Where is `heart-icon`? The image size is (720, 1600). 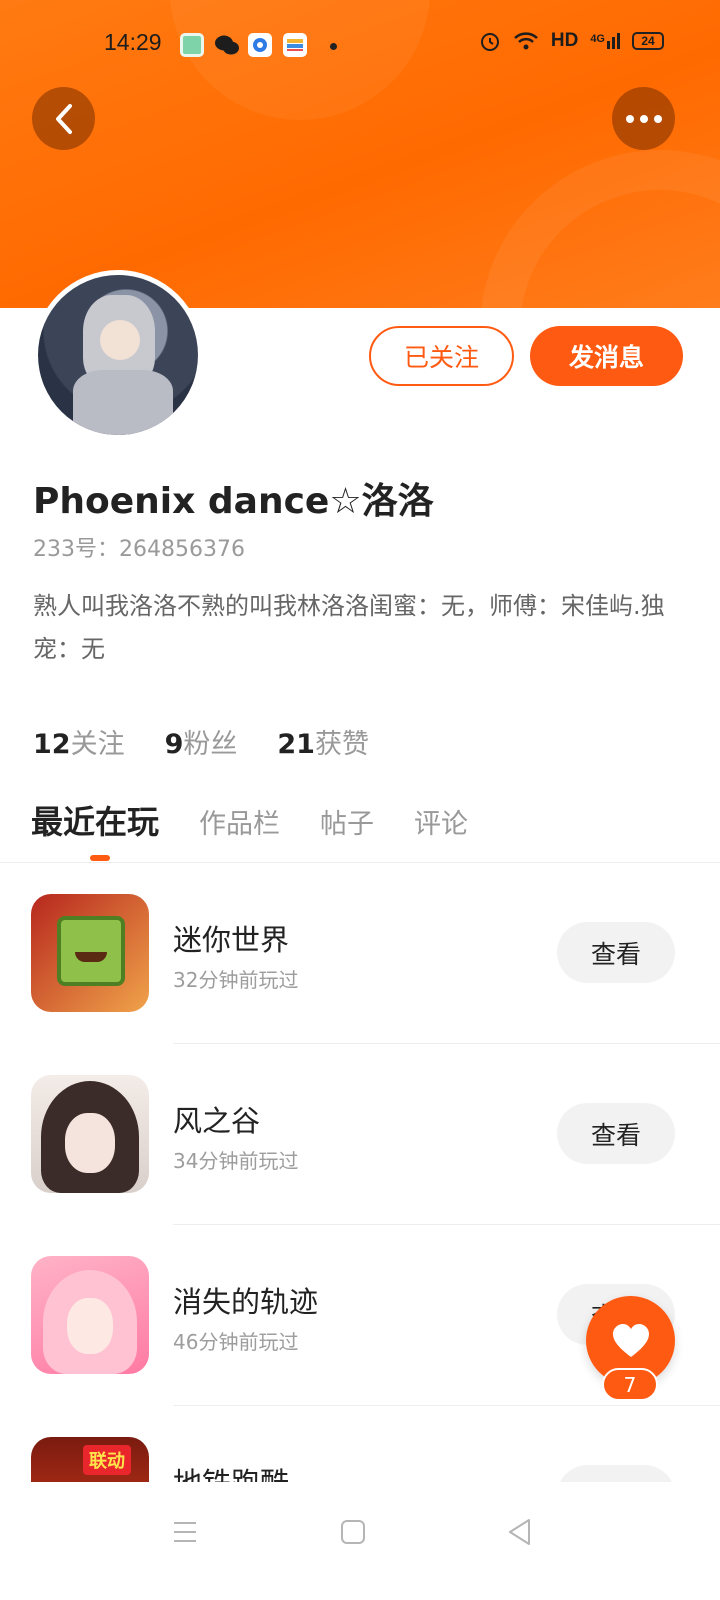 heart-icon is located at coordinates (630, 1340).